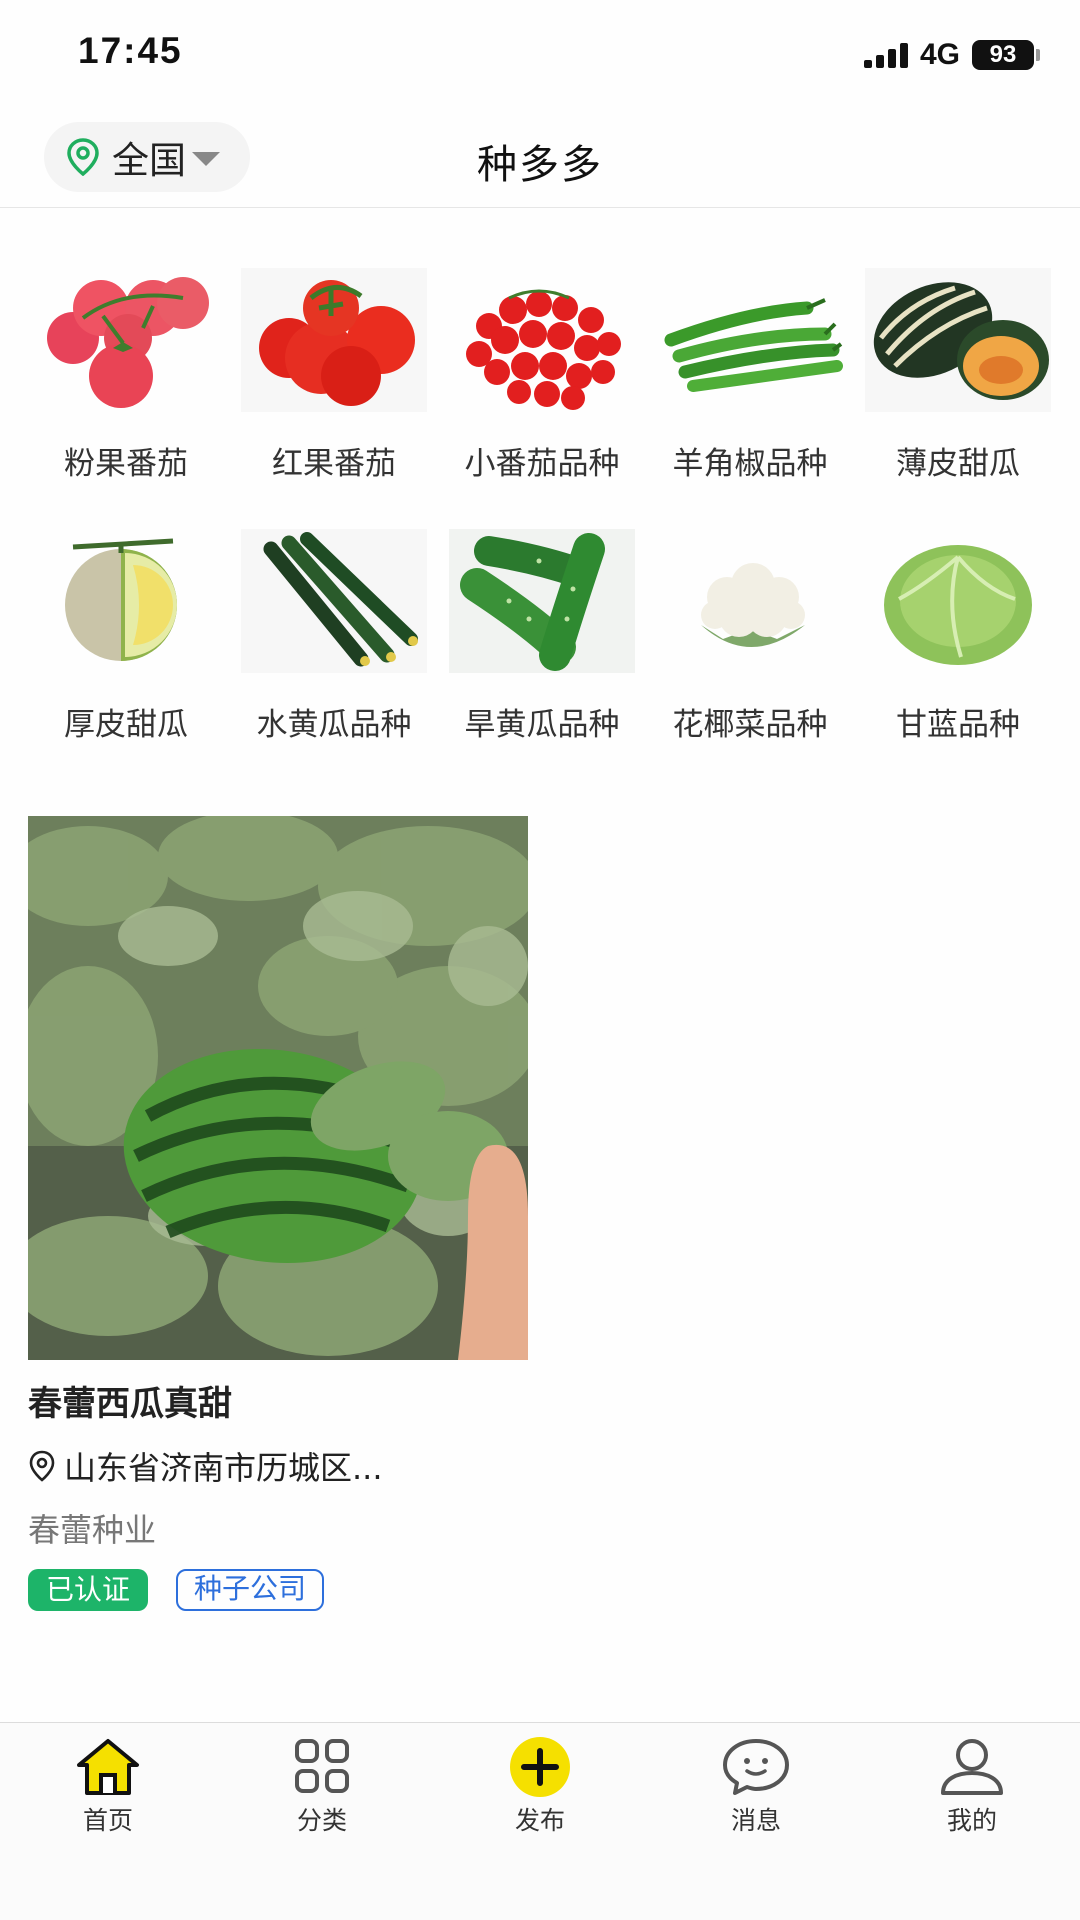  Describe the element at coordinates (542, 725) in the screenshot. I see `category-label: 旱黄瓜品种` at that location.